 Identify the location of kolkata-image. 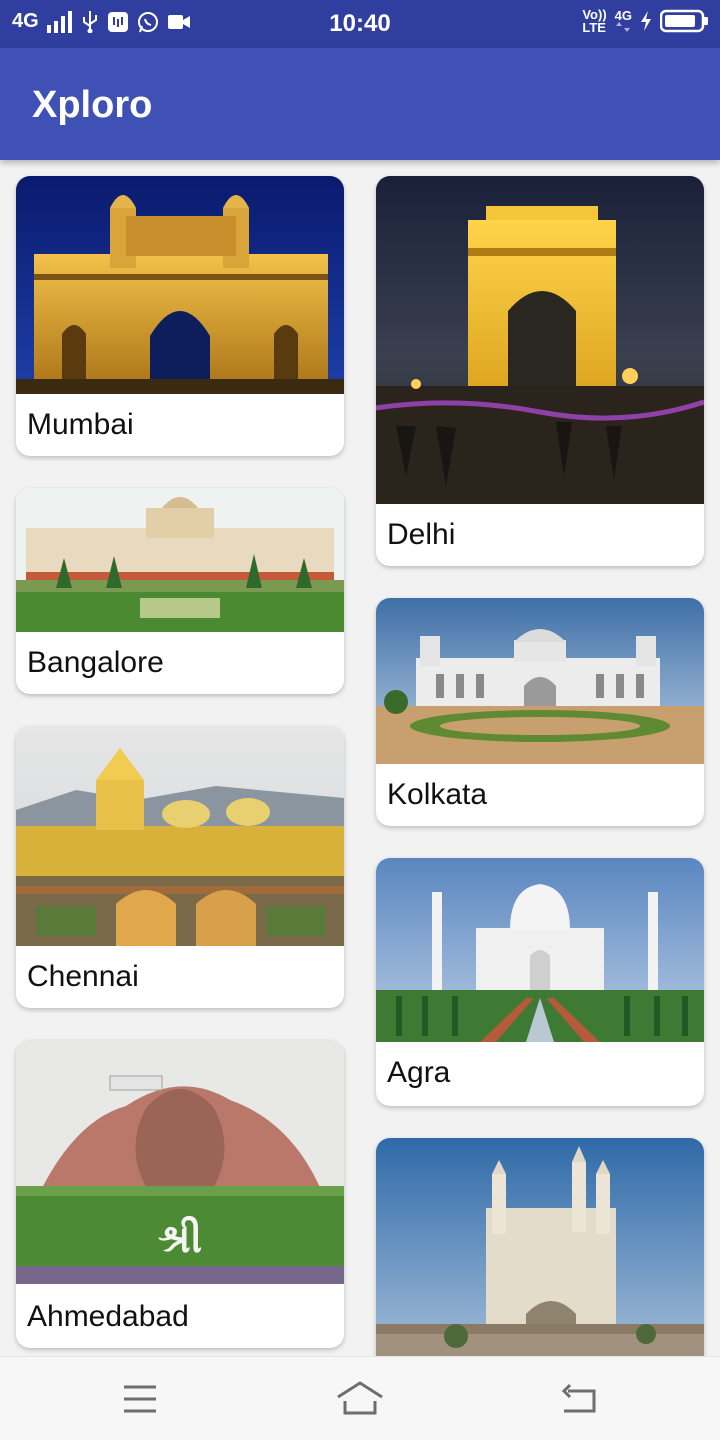
(540, 681).